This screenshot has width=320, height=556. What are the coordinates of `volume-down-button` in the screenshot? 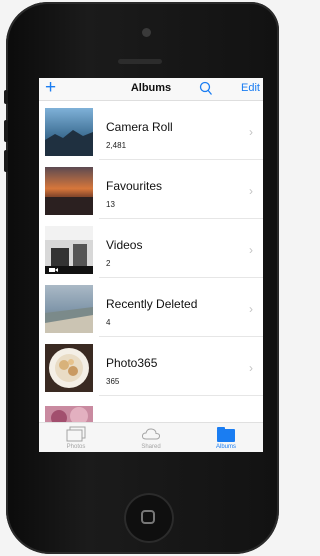 It's located at (6, 161).